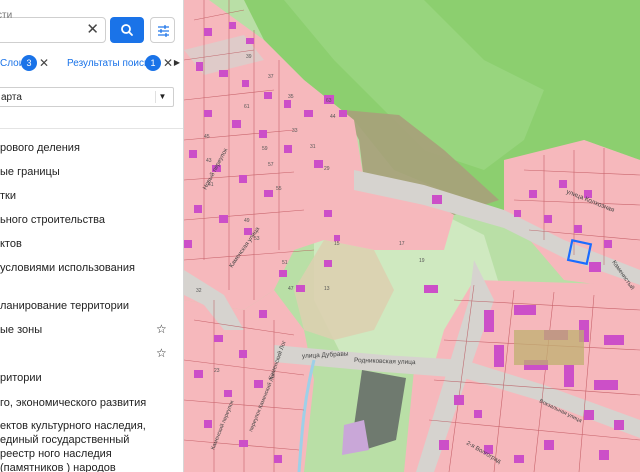  I want to click on house-number: 32, so click(199, 291).